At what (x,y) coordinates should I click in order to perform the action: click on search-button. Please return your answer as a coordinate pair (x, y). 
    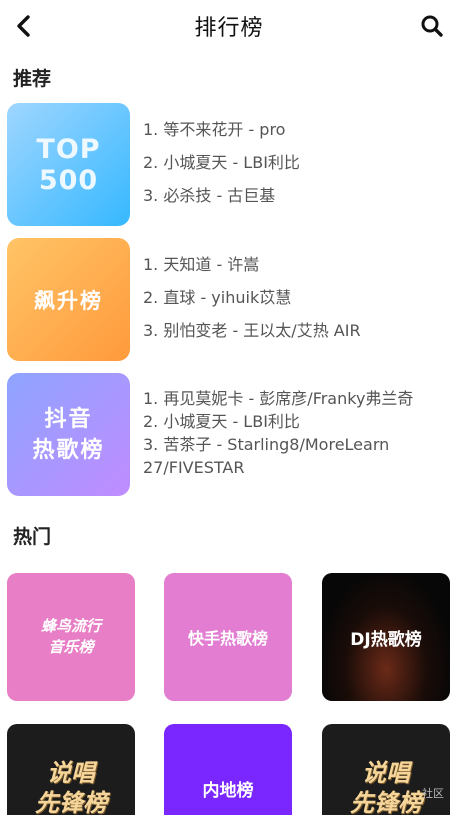
    Looking at the image, I should click on (432, 26).